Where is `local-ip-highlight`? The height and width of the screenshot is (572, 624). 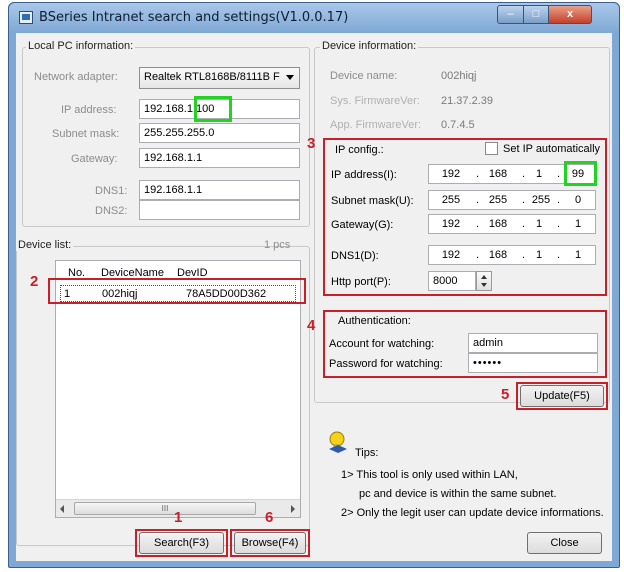
local-ip-highlight is located at coordinates (213, 109).